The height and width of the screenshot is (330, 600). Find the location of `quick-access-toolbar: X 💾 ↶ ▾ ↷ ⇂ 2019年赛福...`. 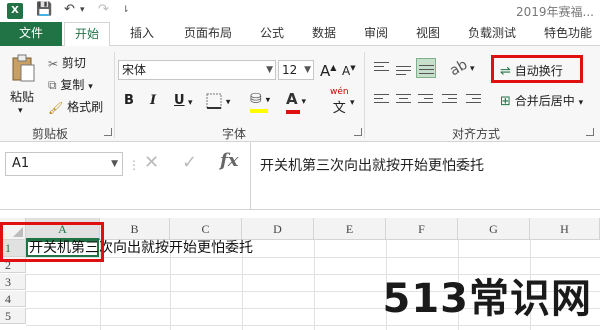

quick-access-toolbar: X 💾 ↶ ▾ ↷ ⇂ 2019年赛福... is located at coordinates (300, 11).